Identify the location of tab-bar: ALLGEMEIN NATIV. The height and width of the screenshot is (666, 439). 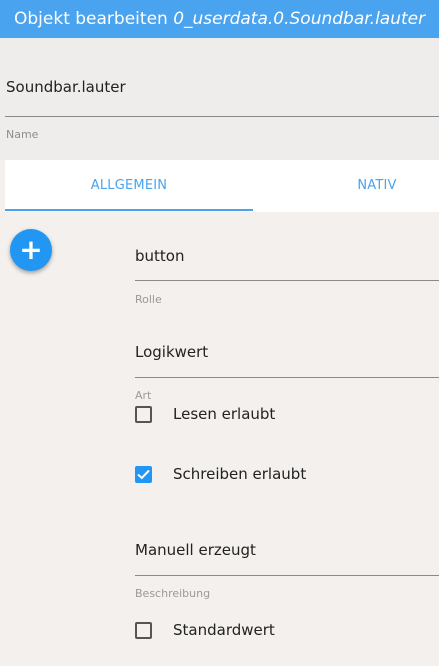
(222, 186).